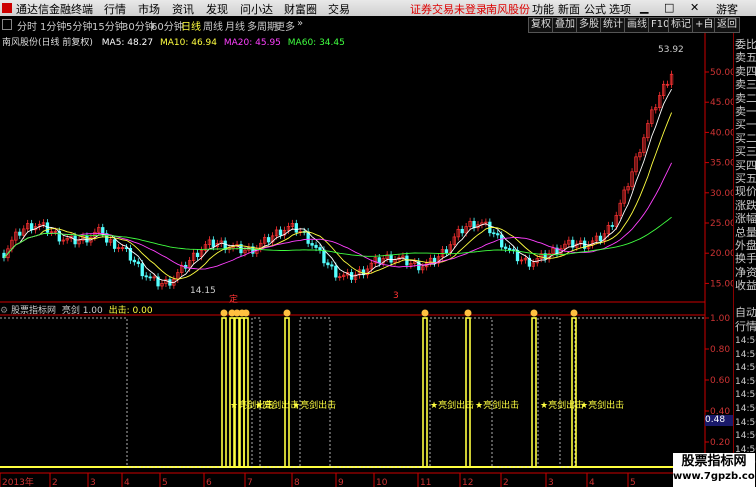 This screenshot has height=487, width=756. Describe the element at coordinates (592, 482) in the screenshot. I see `date-tick-label: 4` at that location.